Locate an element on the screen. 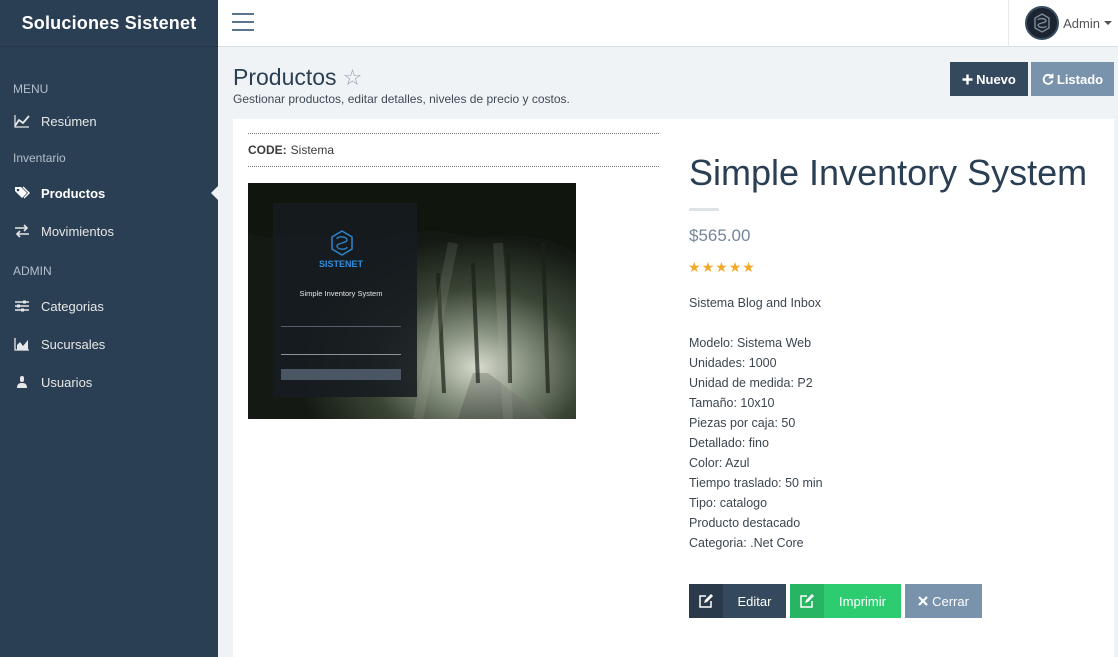  detail-line: Categoria: .Net Core is located at coordinates (746, 543).